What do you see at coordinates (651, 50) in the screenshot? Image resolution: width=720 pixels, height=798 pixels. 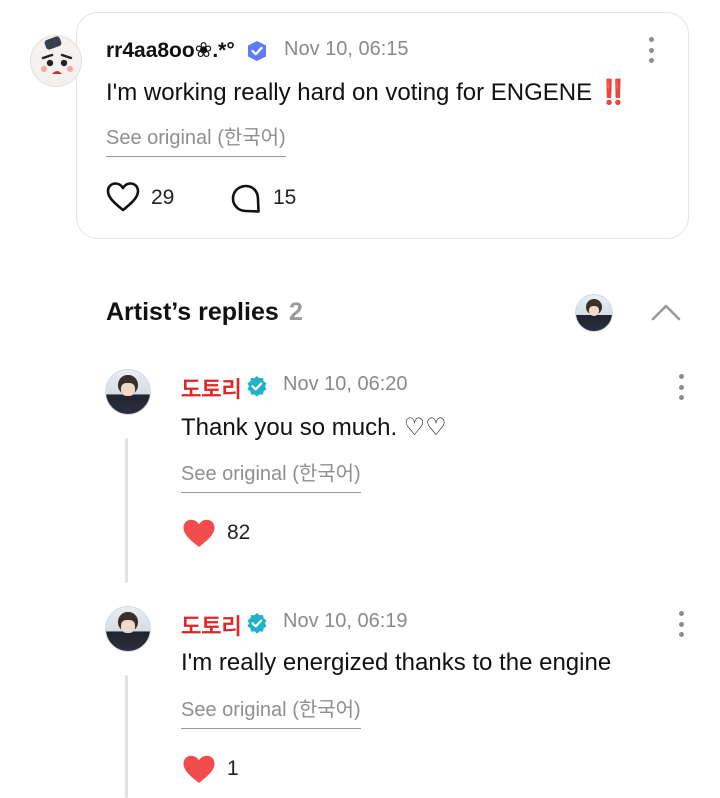 I see `post-more-menu-icon` at bounding box center [651, 50].